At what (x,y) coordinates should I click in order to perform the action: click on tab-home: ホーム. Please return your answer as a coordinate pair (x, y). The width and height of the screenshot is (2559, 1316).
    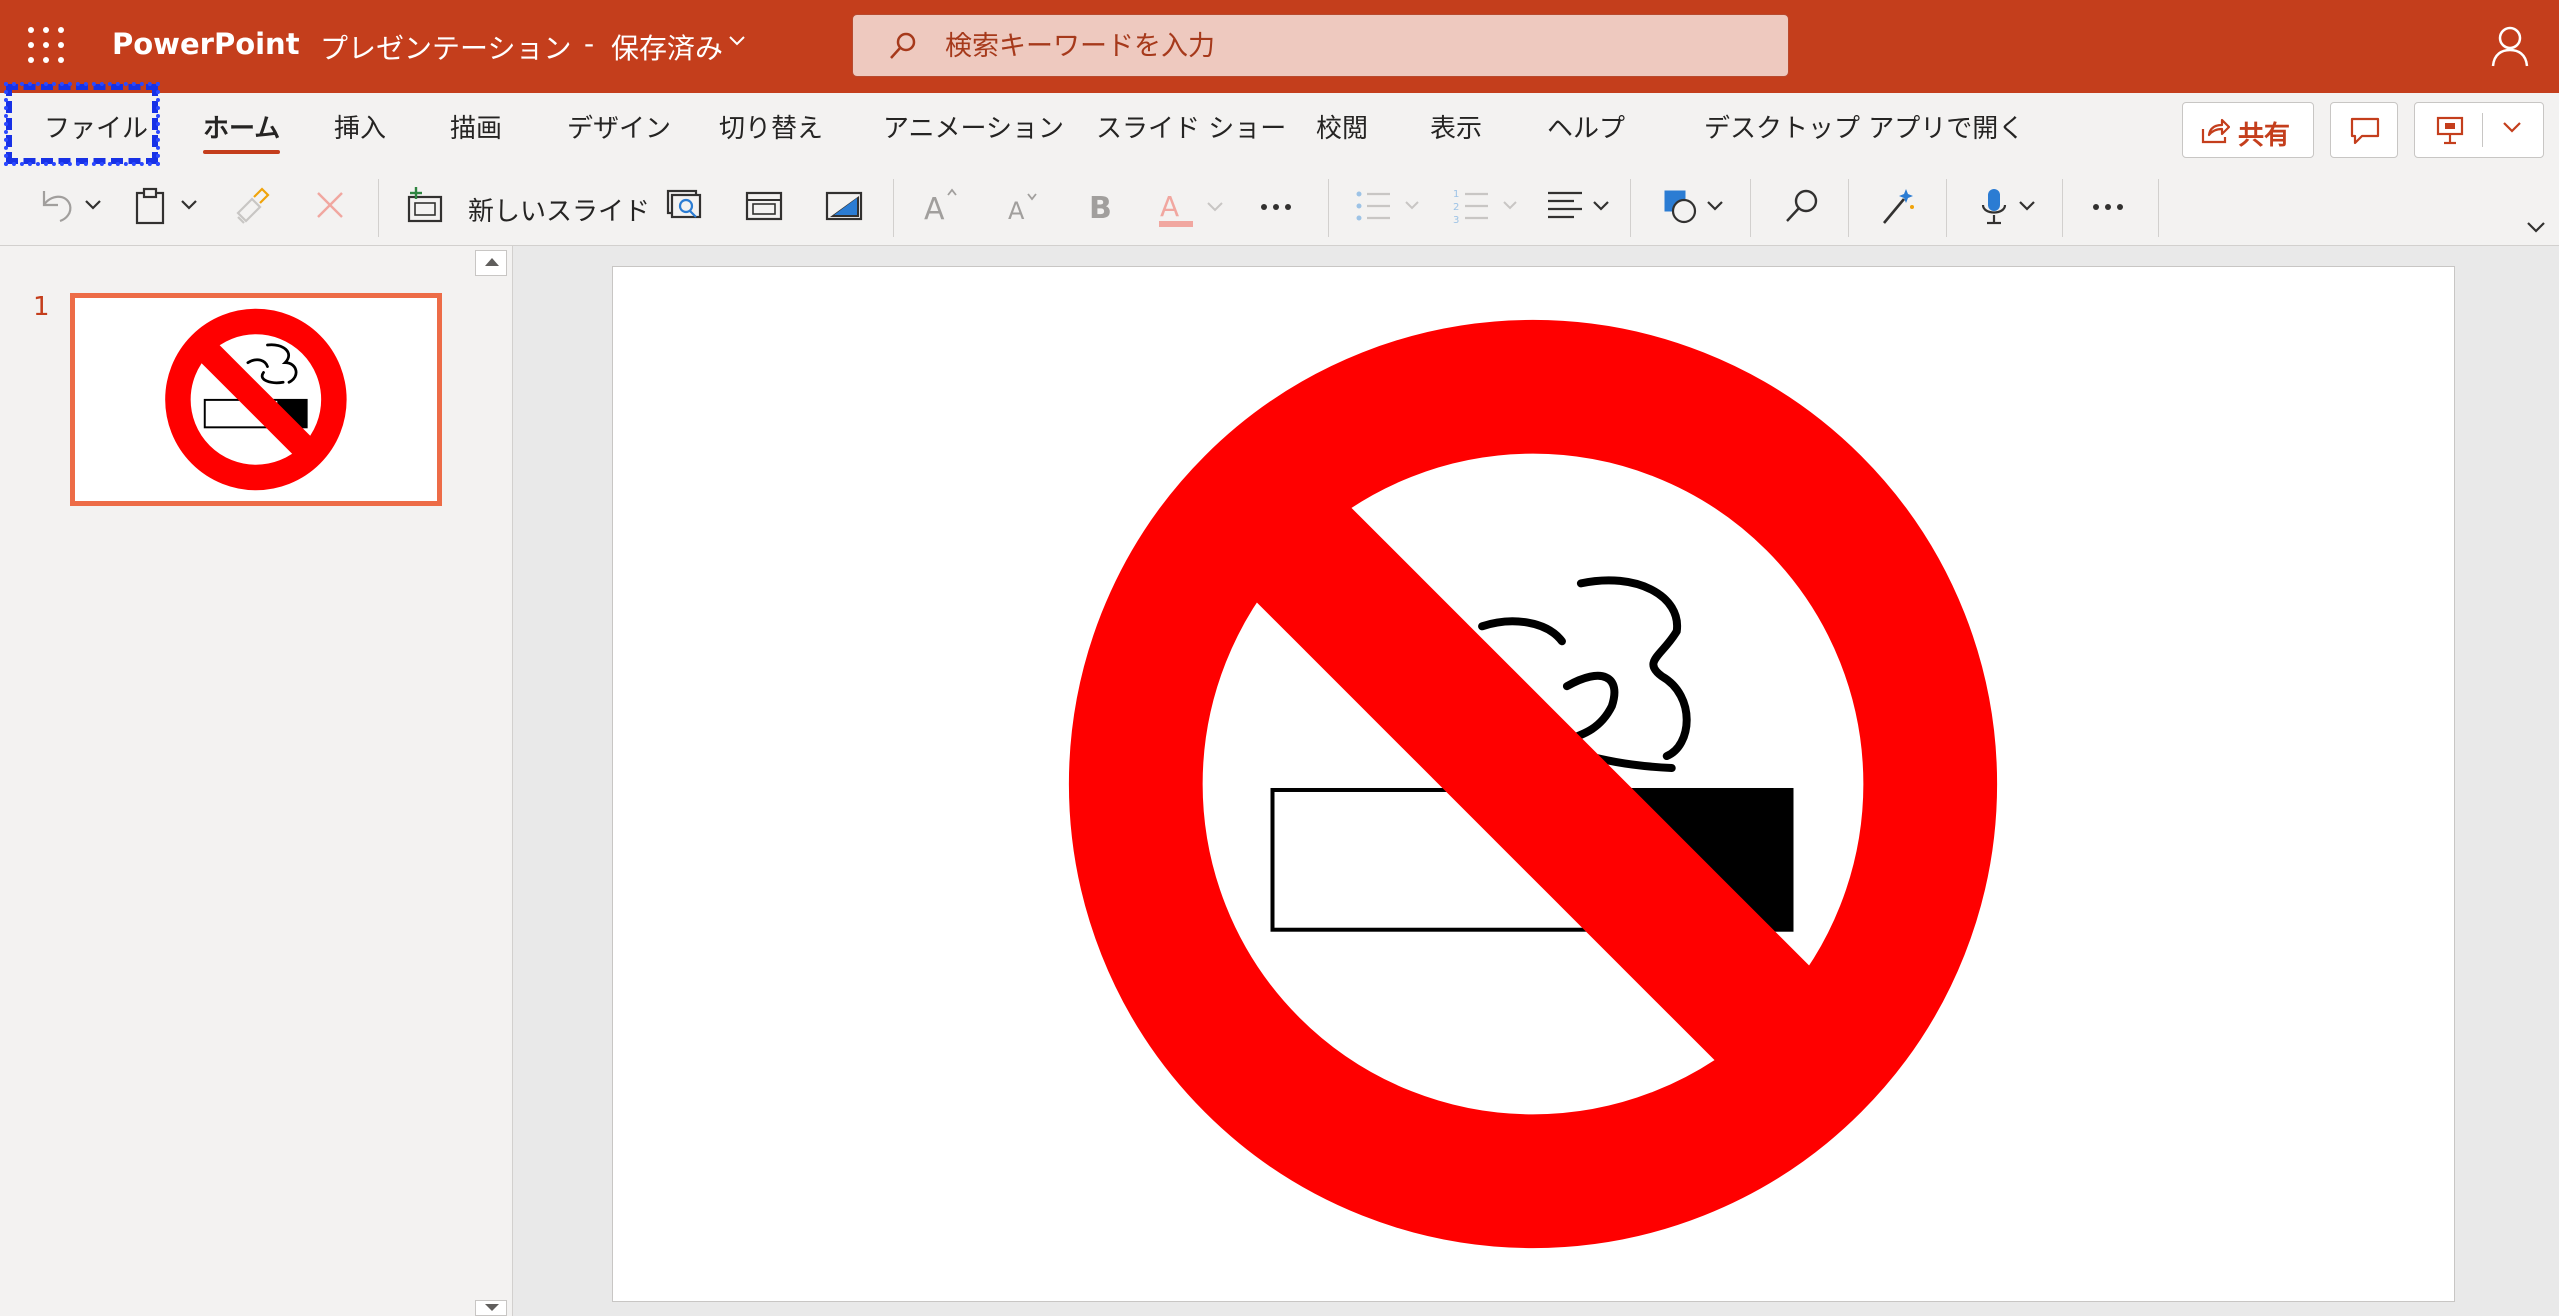
    Looking at the image, I should click on (242, 131).